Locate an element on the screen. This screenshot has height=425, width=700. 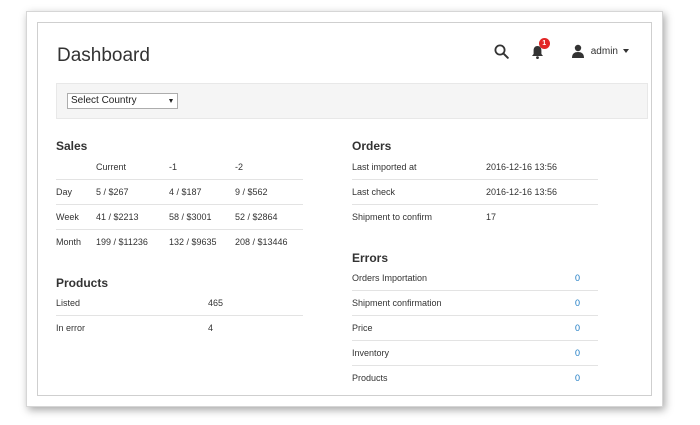
sales-cell: 5 / $267 is located at coordinates (112, 192).